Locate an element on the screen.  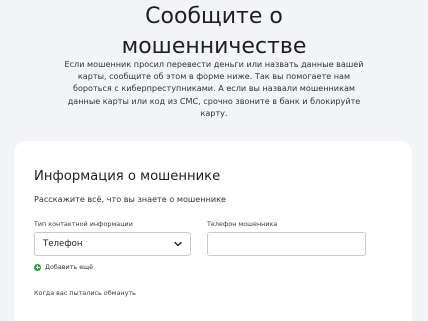
fraudster-phone-label: Телефон мошенника is located at coordinates (242, 224).